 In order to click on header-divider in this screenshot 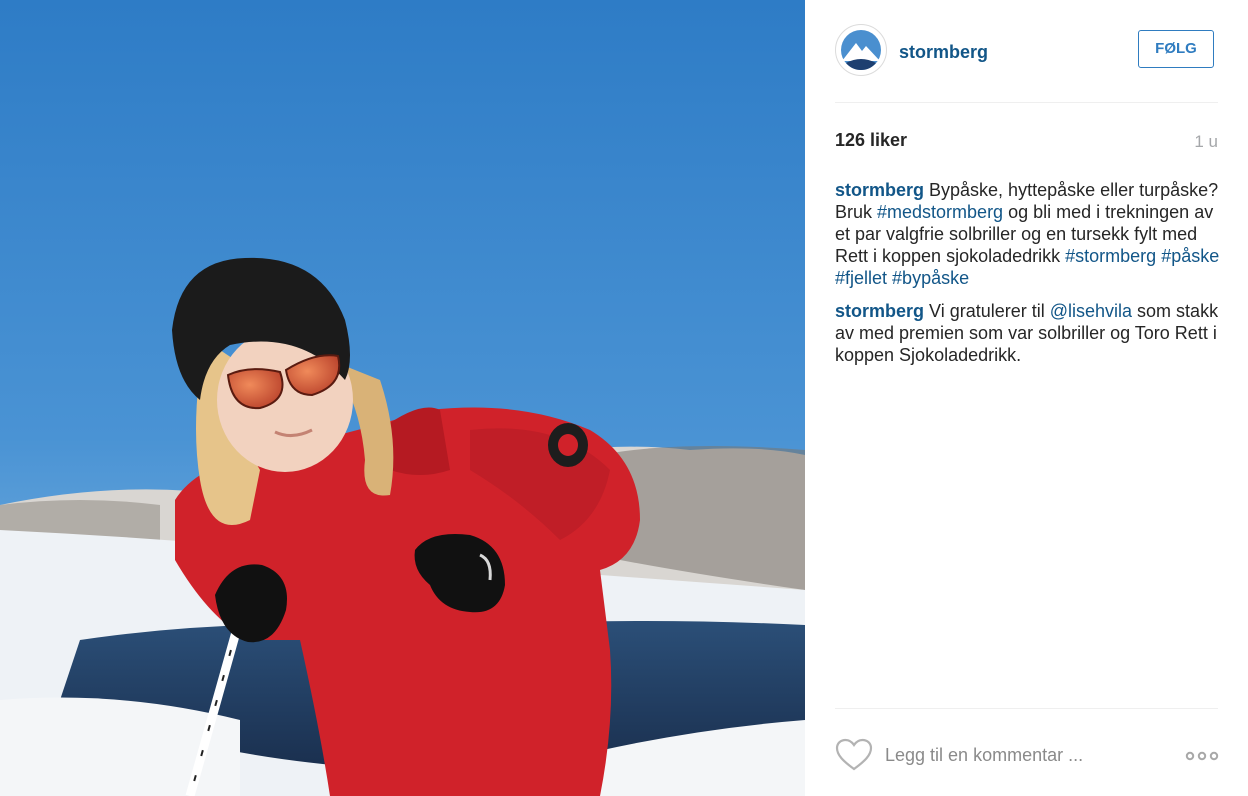, I will do `click(1026, 102)`.